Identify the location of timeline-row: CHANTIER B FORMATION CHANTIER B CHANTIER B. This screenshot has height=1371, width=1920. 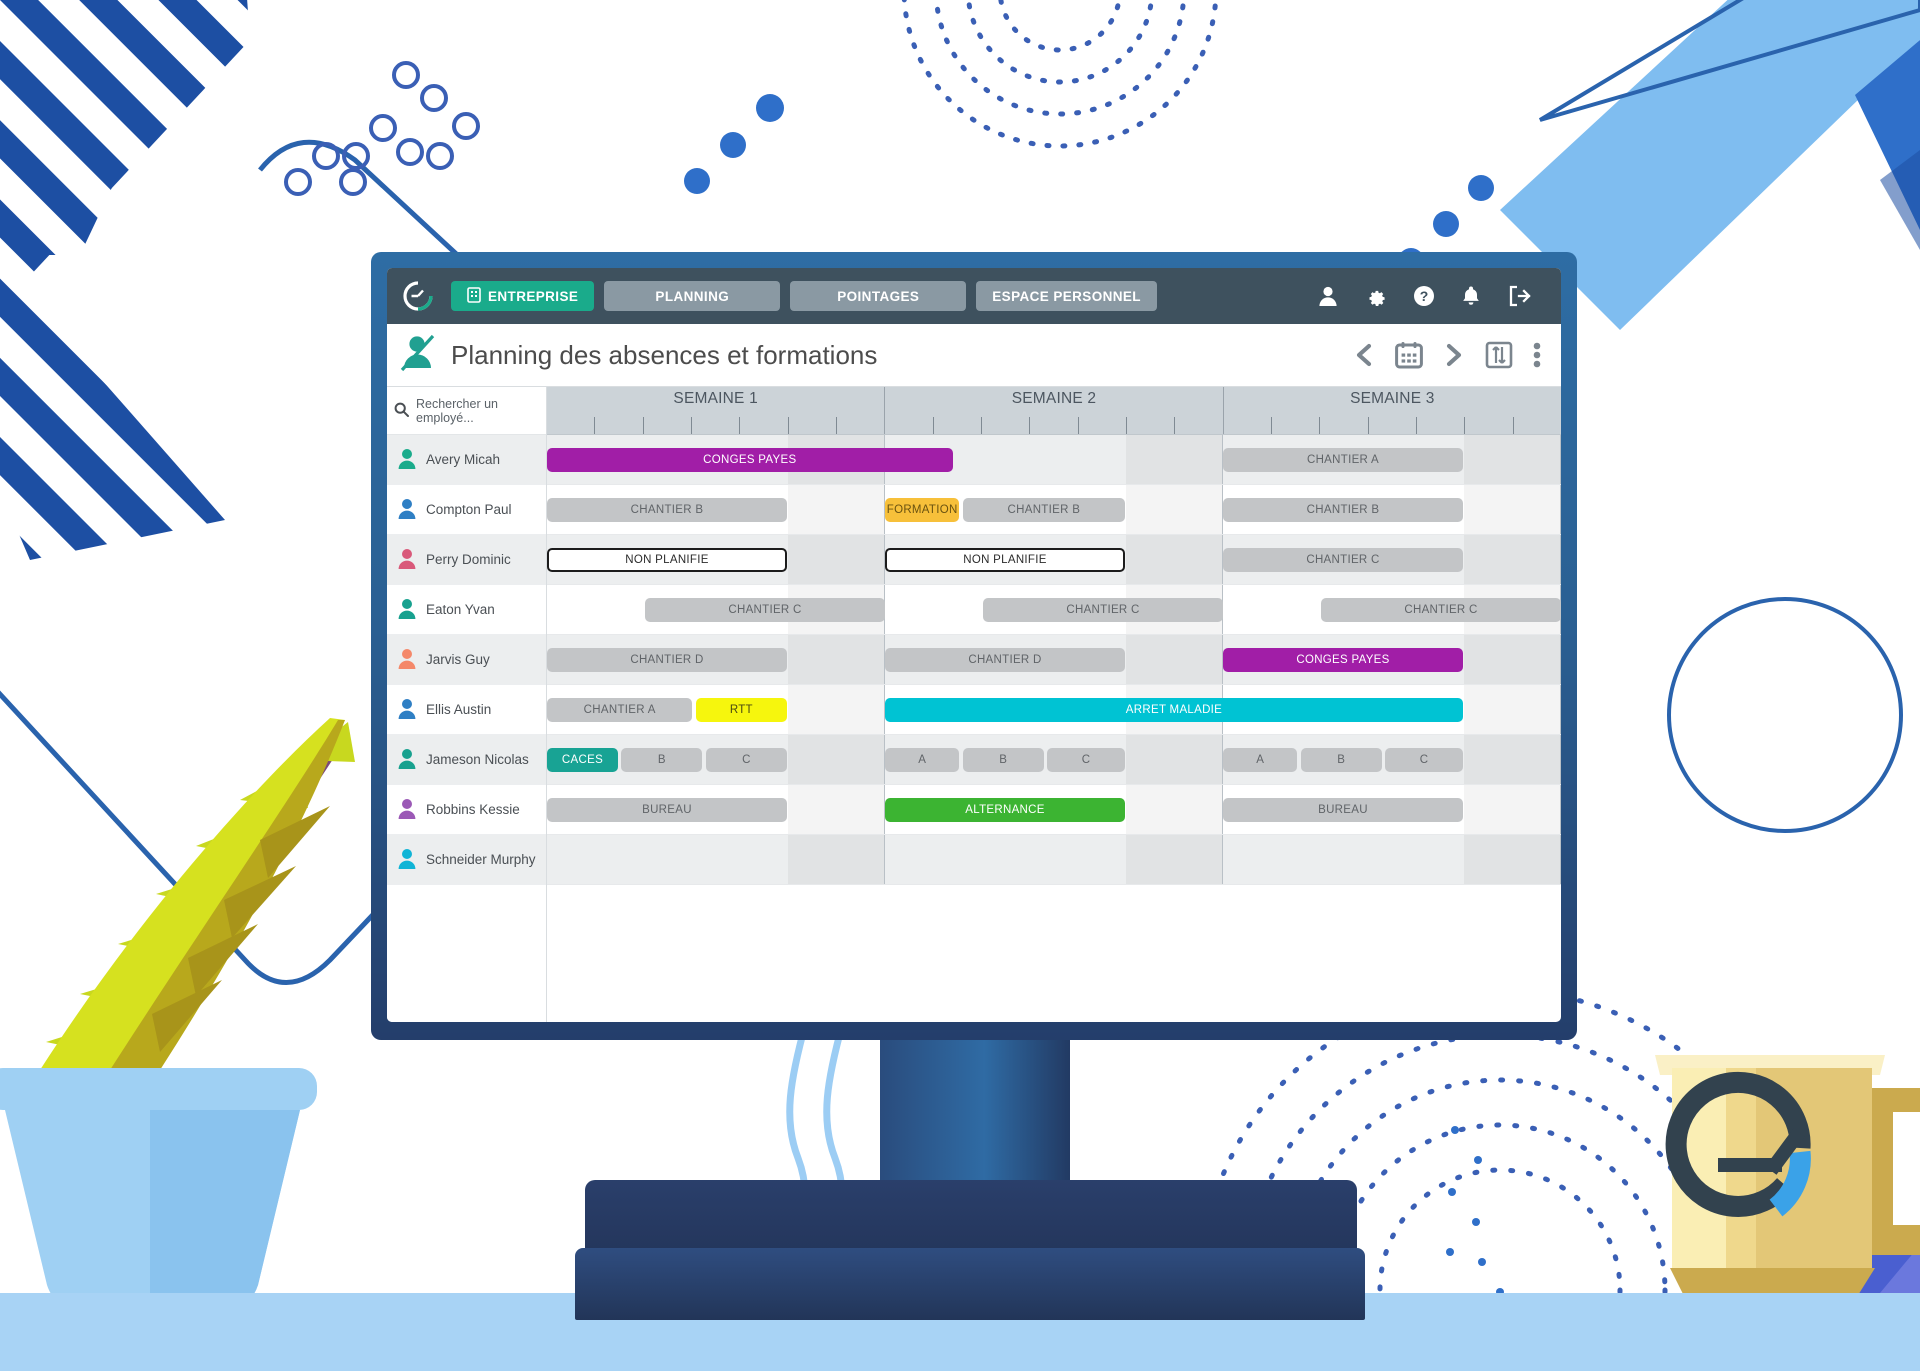
(1054, 510).